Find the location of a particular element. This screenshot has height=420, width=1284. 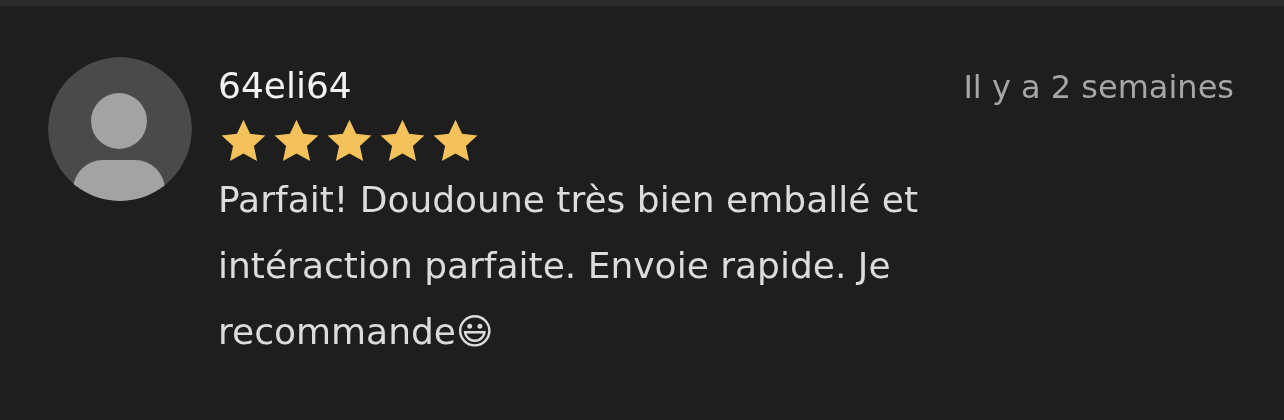

avatar-icon is located at coordinates (120, 129).